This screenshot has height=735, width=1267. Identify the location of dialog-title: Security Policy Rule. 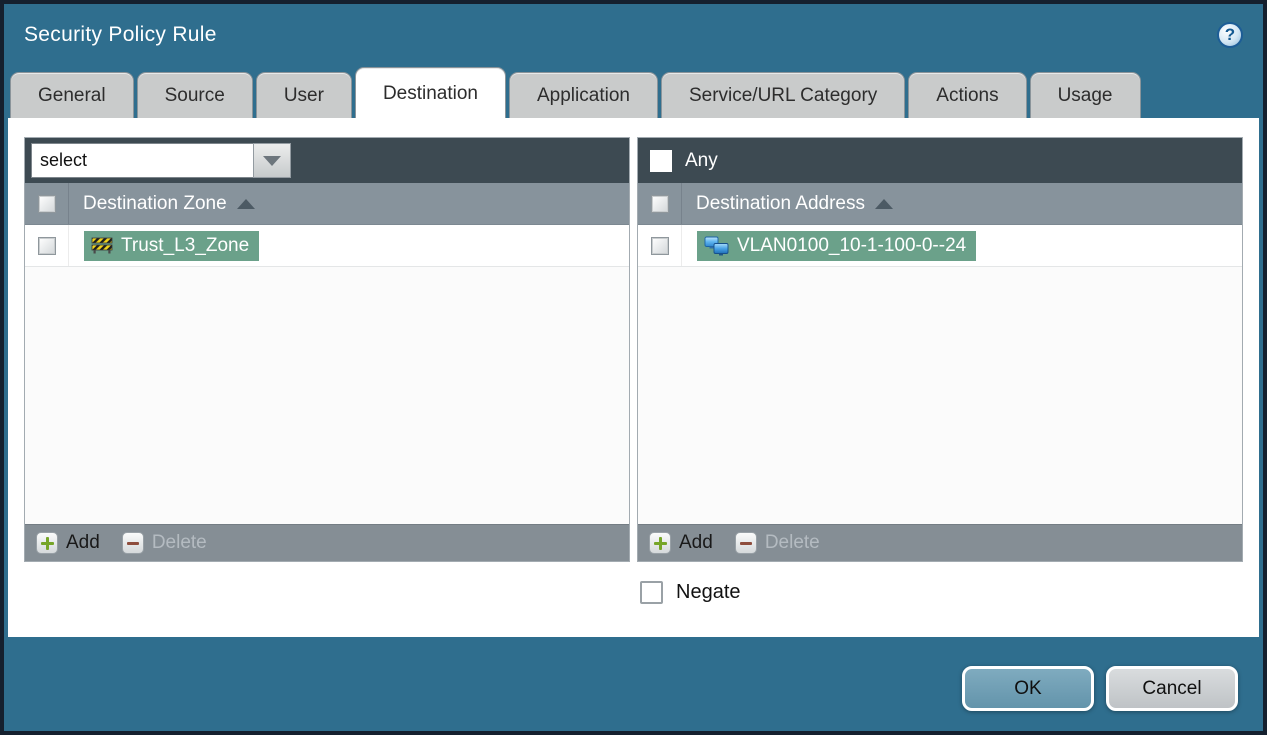
(120, 34).